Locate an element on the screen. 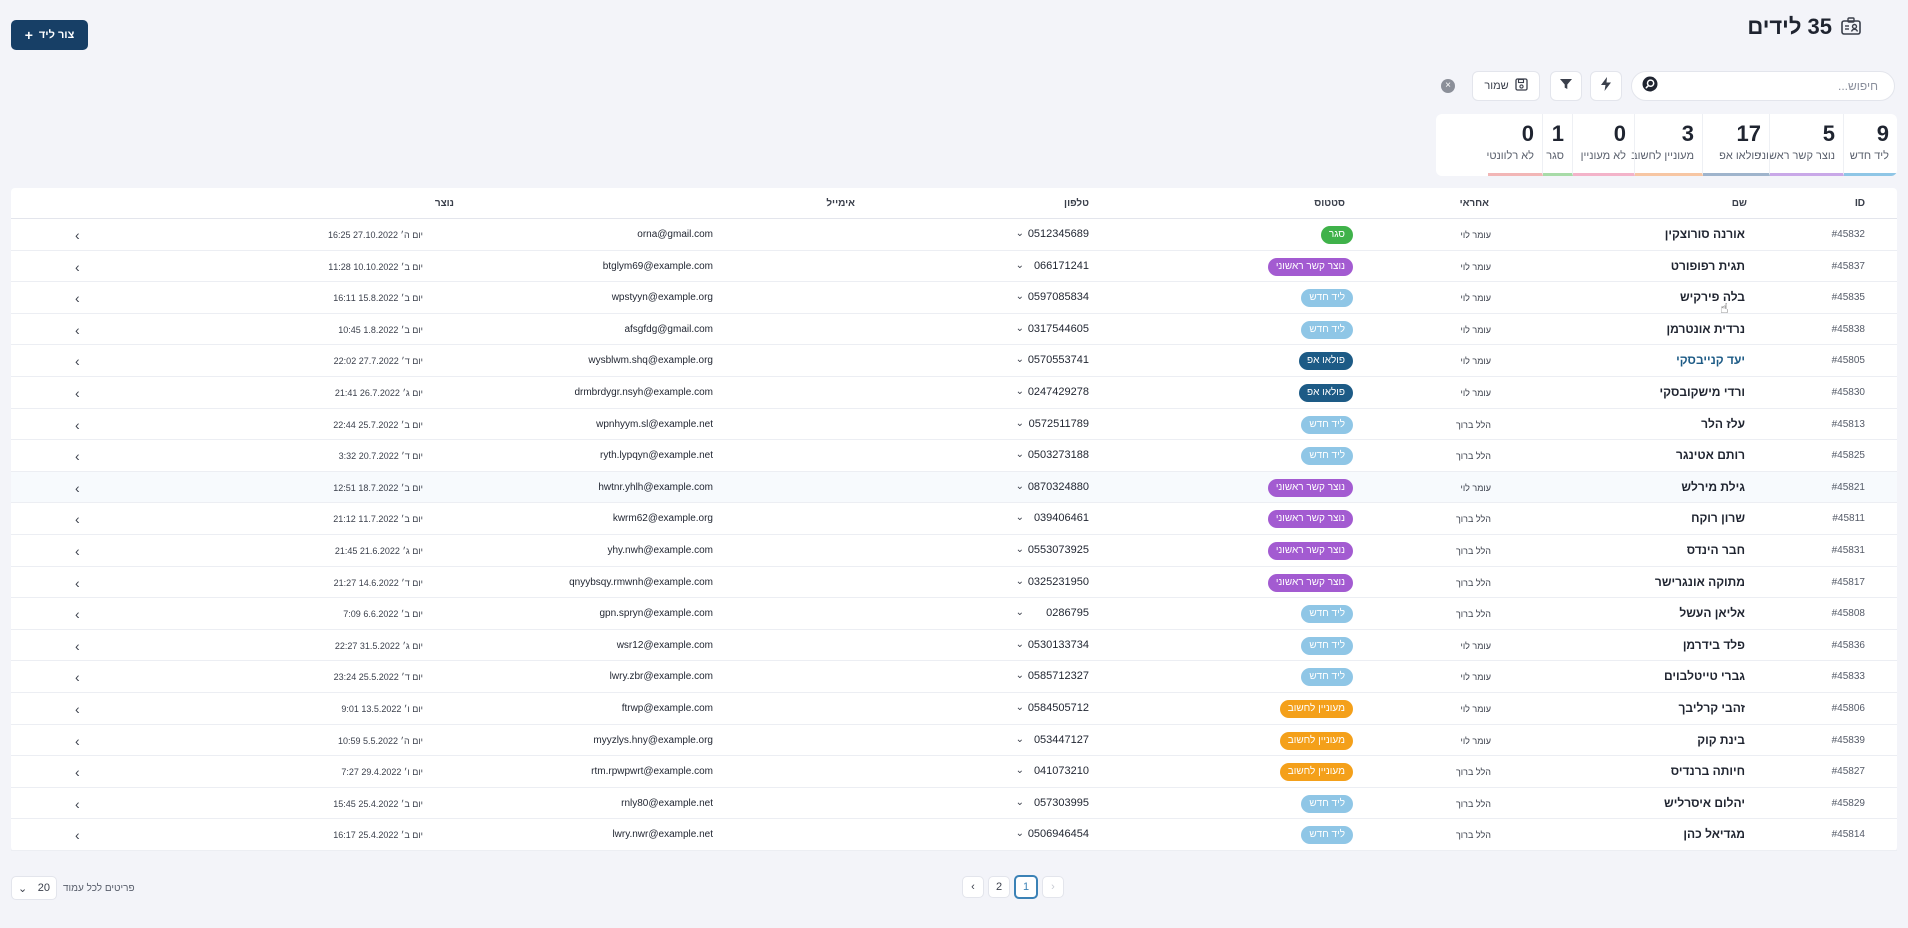  stat-card: 5 נוצר קשר ראשוני is located at coordinates (1801, 145).